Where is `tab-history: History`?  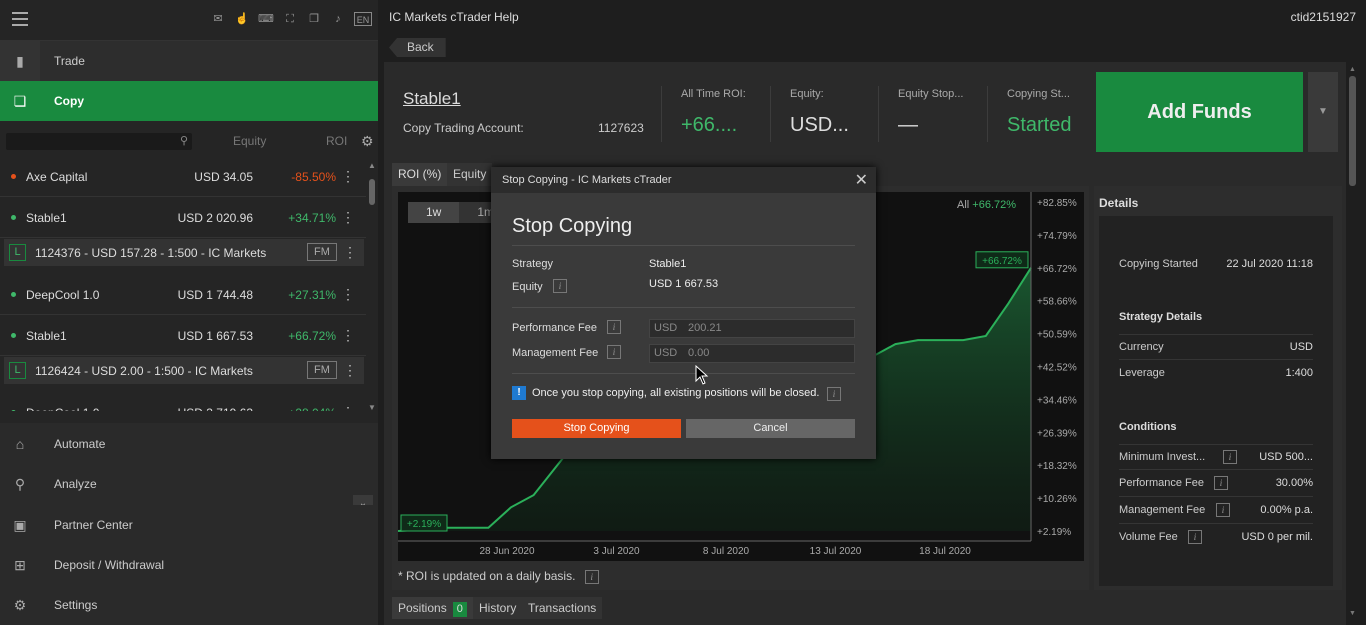
tab-history: History is located at coordinates (498, 608).